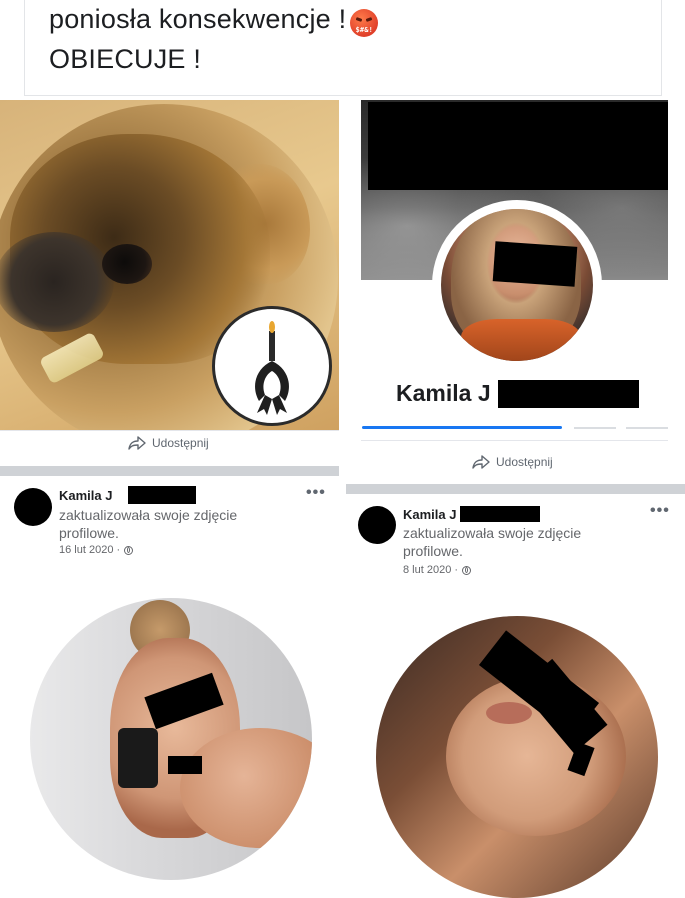  Describe the element at coordinates (171, 739) in the screenshot. I see `post-profile-photo` at that location.